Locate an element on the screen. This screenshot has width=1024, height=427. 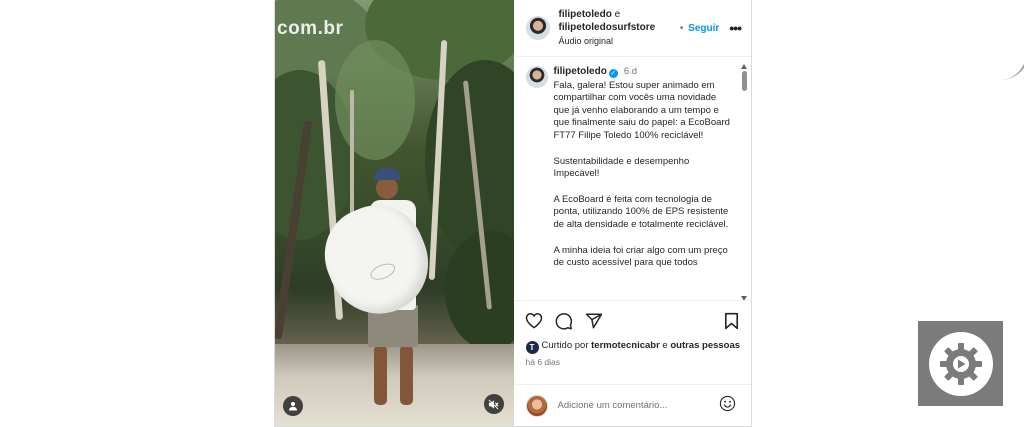
authors-joiner: e is located at coordinates (616, 14).